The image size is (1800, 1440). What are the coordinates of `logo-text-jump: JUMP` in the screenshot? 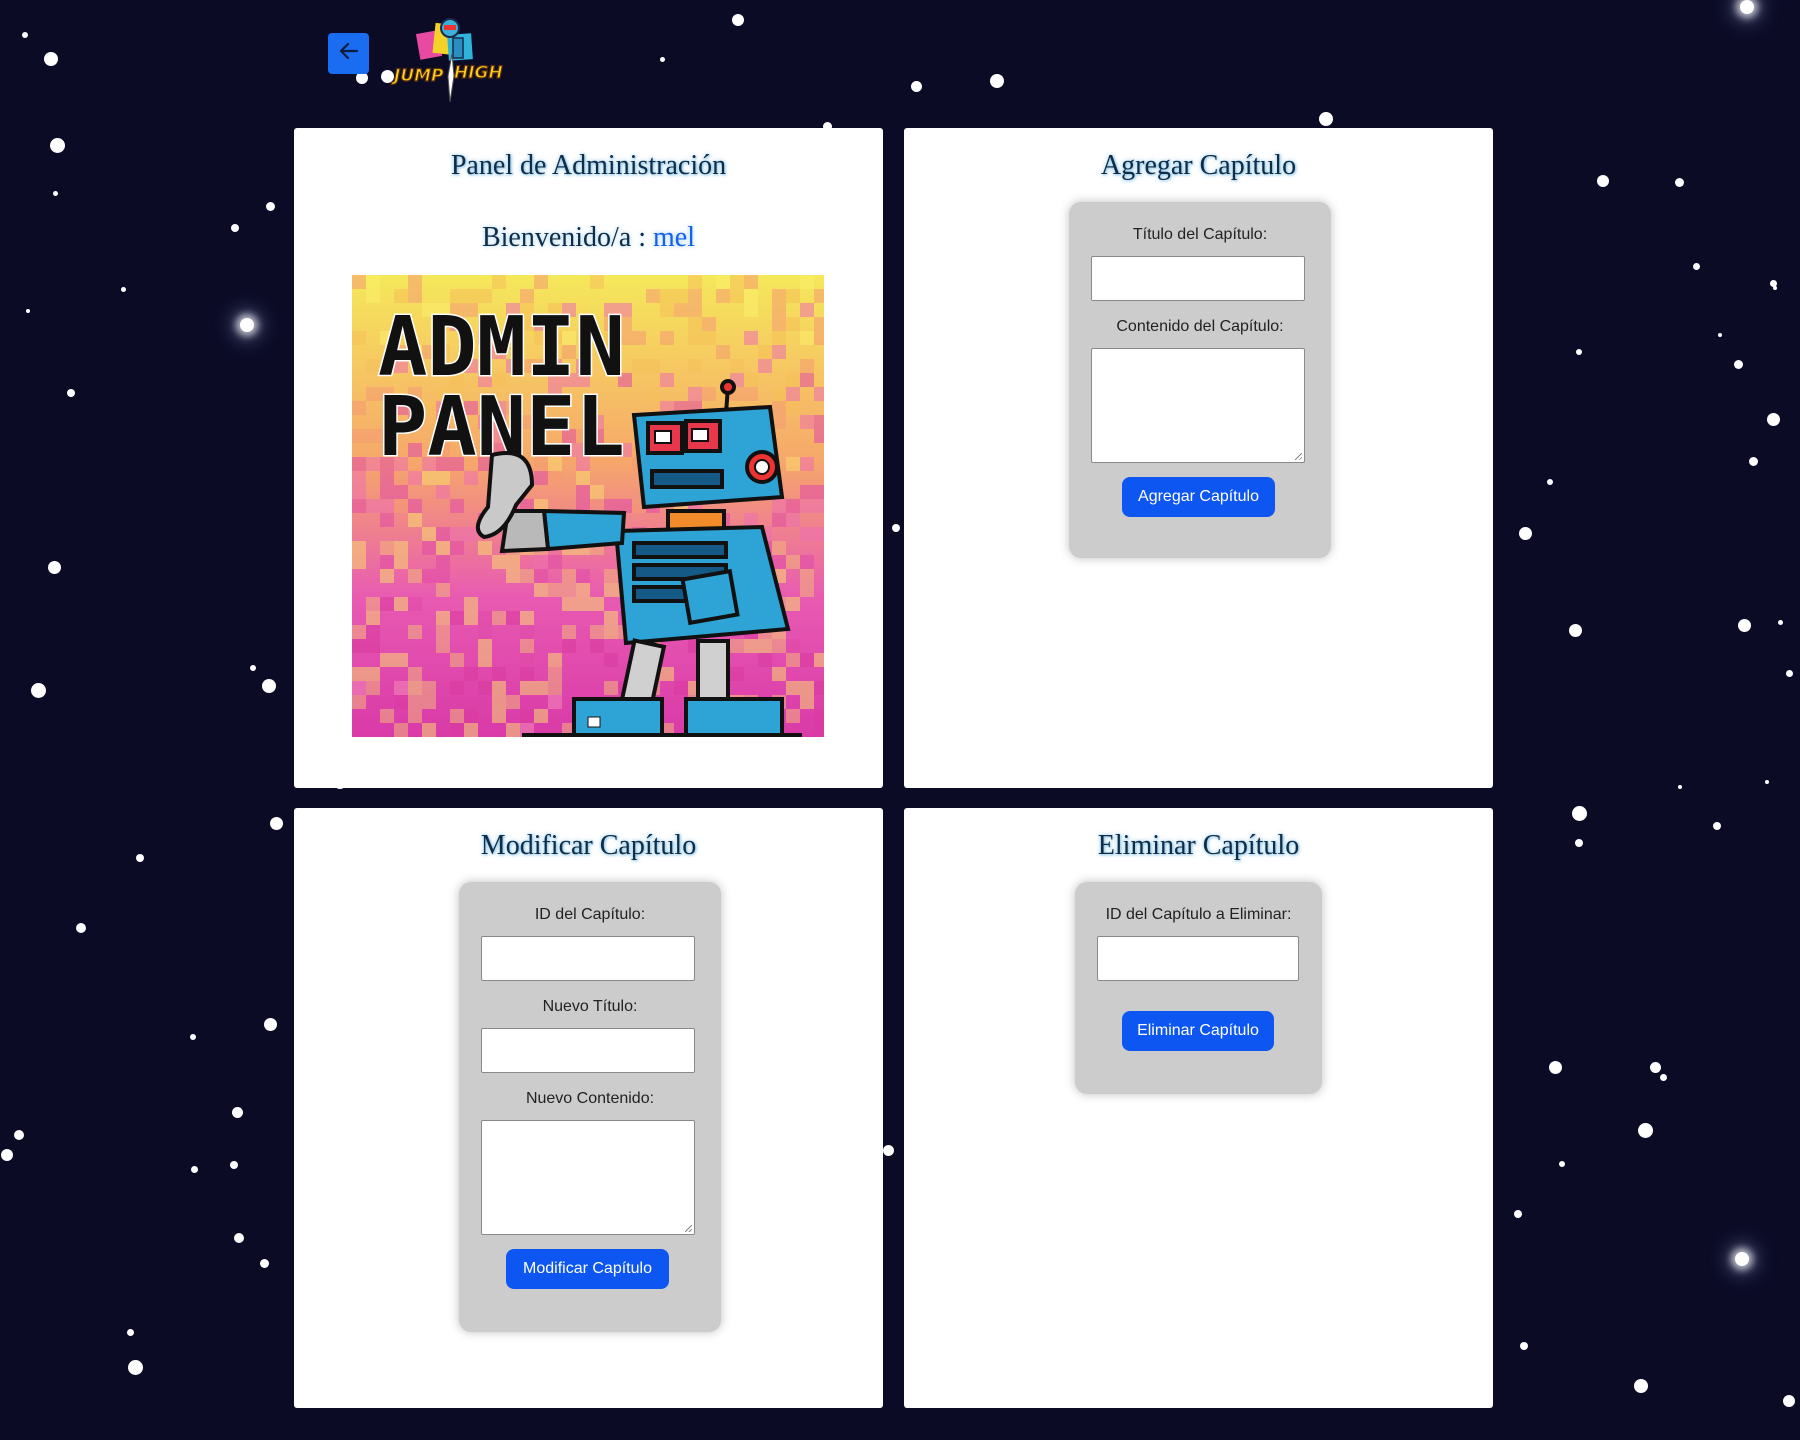 It's located at (417, 76).